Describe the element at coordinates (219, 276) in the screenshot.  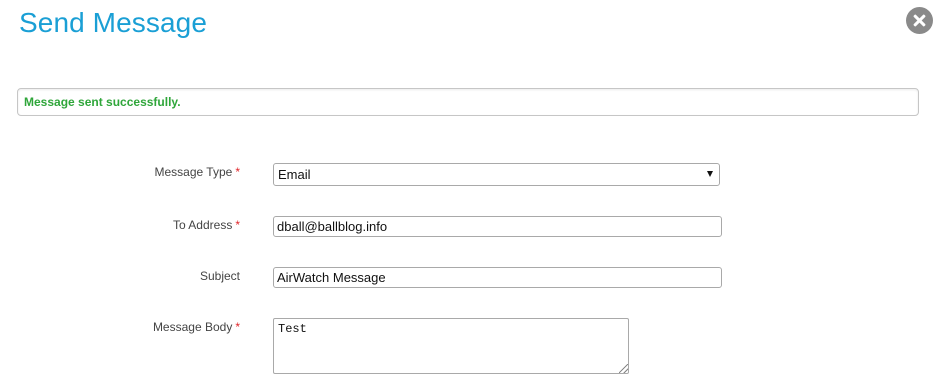
I see `subject-label-text: Subject` at that location.